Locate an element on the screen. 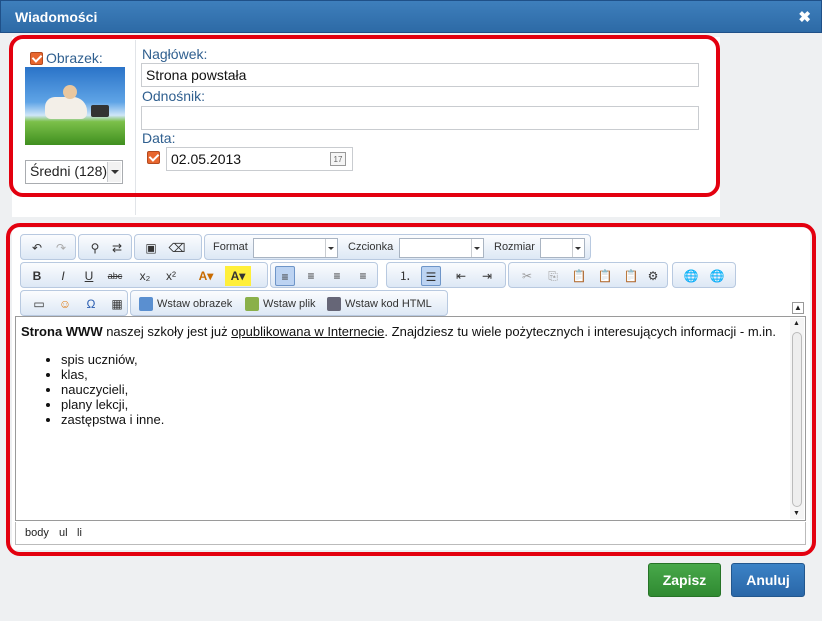 The height and width of the screenshot is (621, 822). size-select is located at coordinates (562, 248).